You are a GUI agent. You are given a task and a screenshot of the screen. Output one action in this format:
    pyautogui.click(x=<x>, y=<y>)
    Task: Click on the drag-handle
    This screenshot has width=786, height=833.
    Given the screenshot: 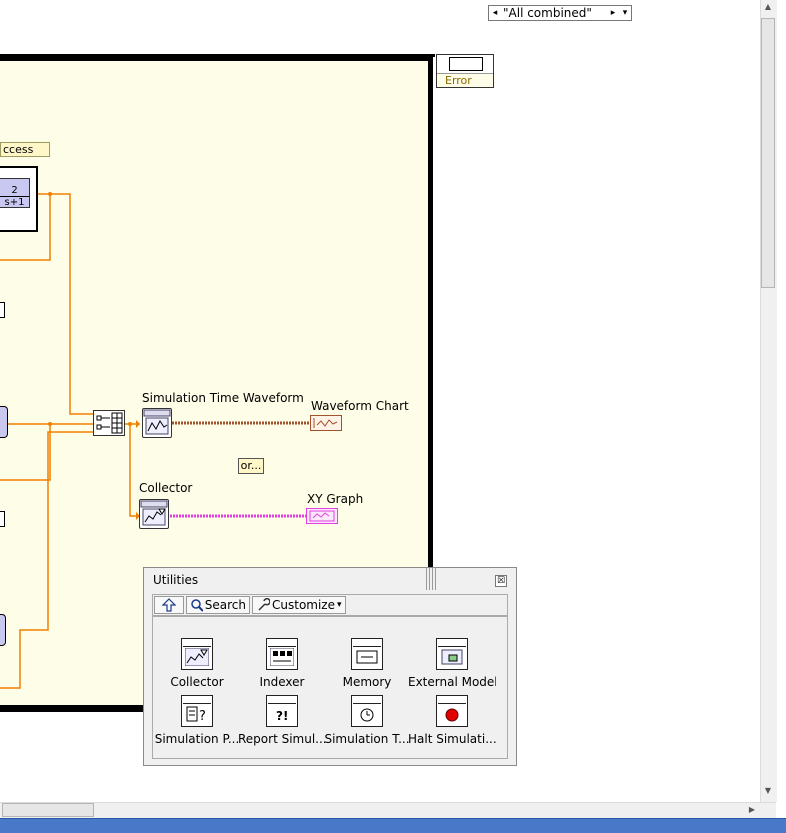 What is the action you would take?
    pyautogui.click(x=431, y=579)
    